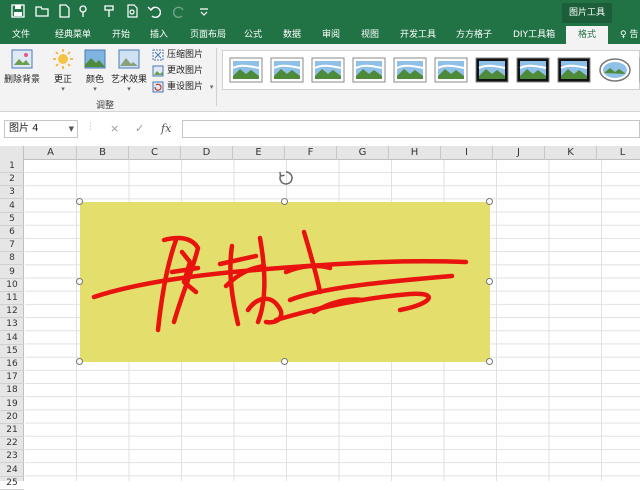 The image size is (640, 490). What do you see at coordinates (12, 259) in the screenshot?
I see `row-header-8: 8` at bounding box center [12, 259].